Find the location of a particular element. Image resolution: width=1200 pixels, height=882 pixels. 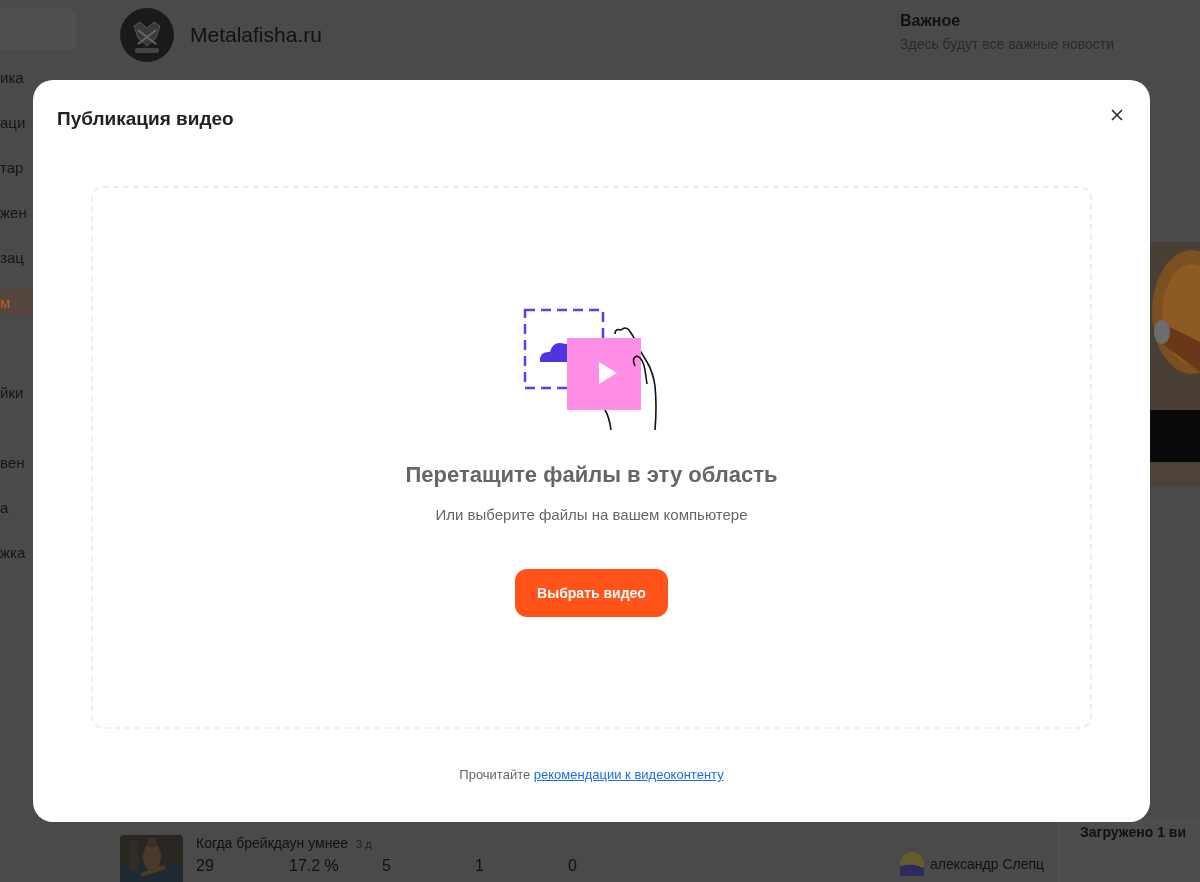

drop-title: Перетащите файлы в эту область is located at coordinates (591, 475).